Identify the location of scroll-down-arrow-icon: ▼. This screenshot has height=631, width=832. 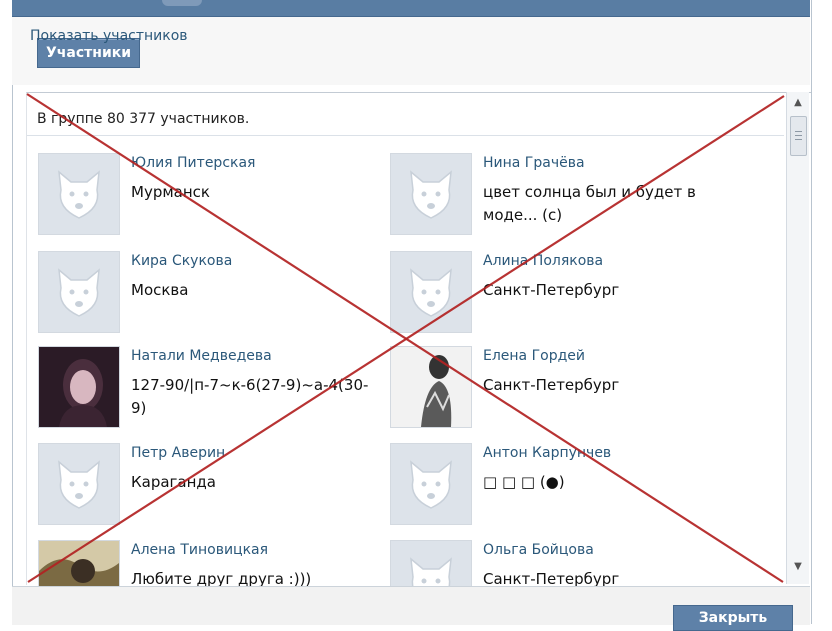
(798, 567).